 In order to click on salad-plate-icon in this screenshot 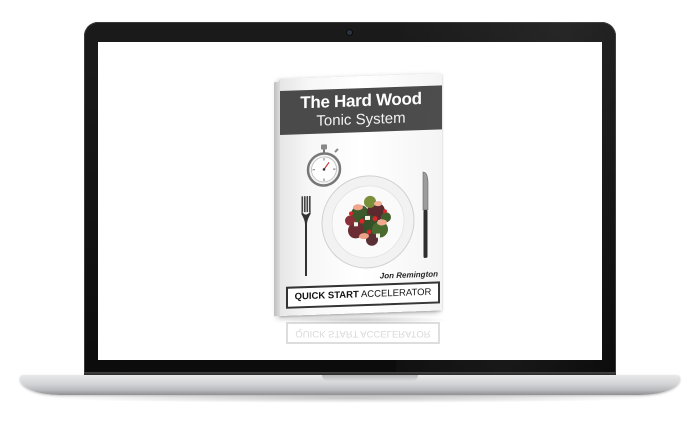, I will do `click(368, 222)`.